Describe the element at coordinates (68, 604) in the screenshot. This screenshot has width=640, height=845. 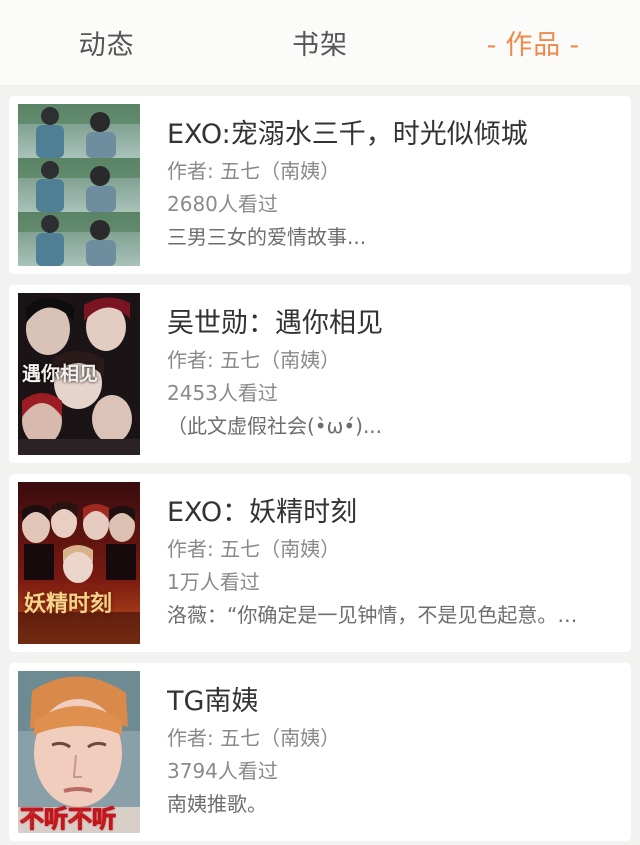
I see `cover-title-text: 妖精时刻` at that location.